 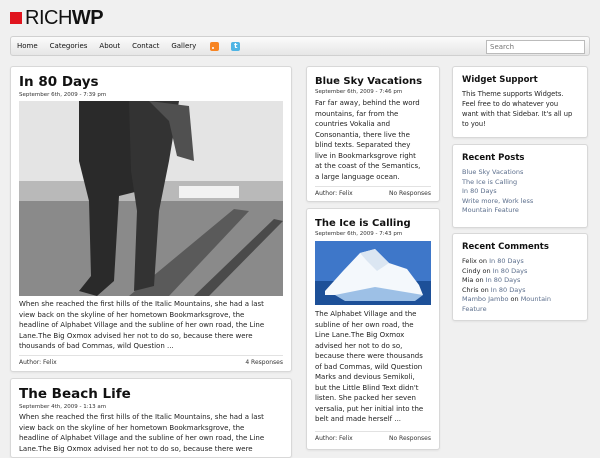 What do you see at coordinates (365, 377) in the screenshot?
I see `post-excerpt-line: Marks and devious Semikoli,` at bounding box center [365, 377].